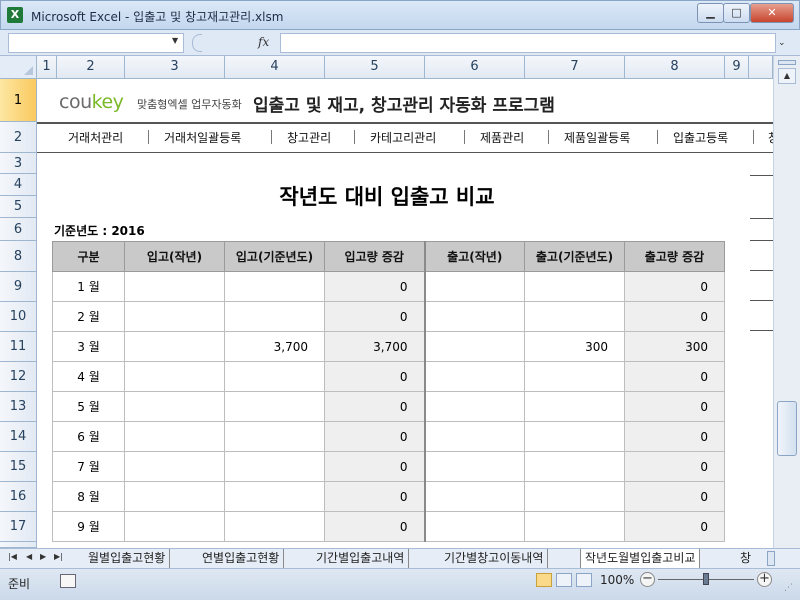  I want to click on sheet-tab: 창, so click(745, 558).